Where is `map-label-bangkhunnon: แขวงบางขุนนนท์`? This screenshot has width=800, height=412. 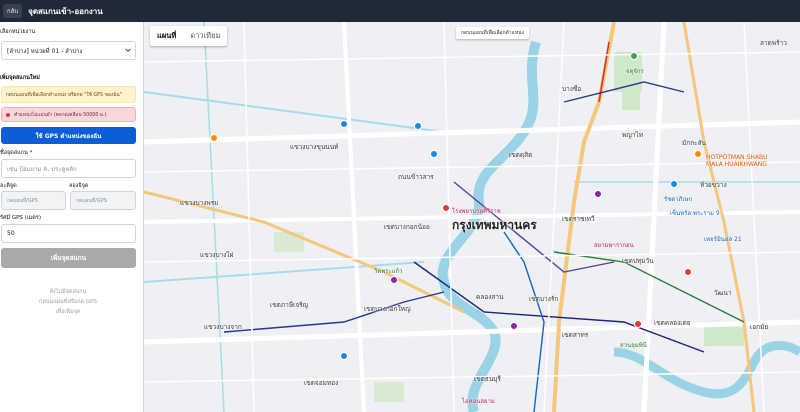 map-label-bangkhunnon: แขวงบางขุนนนท์ is located at coordinates (314, 147).